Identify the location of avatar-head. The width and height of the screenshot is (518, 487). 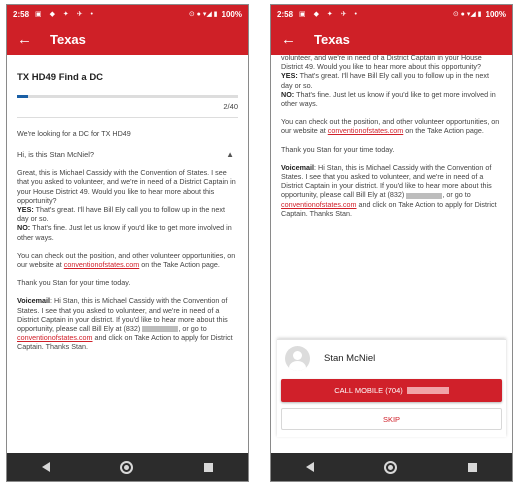
(297, 355).